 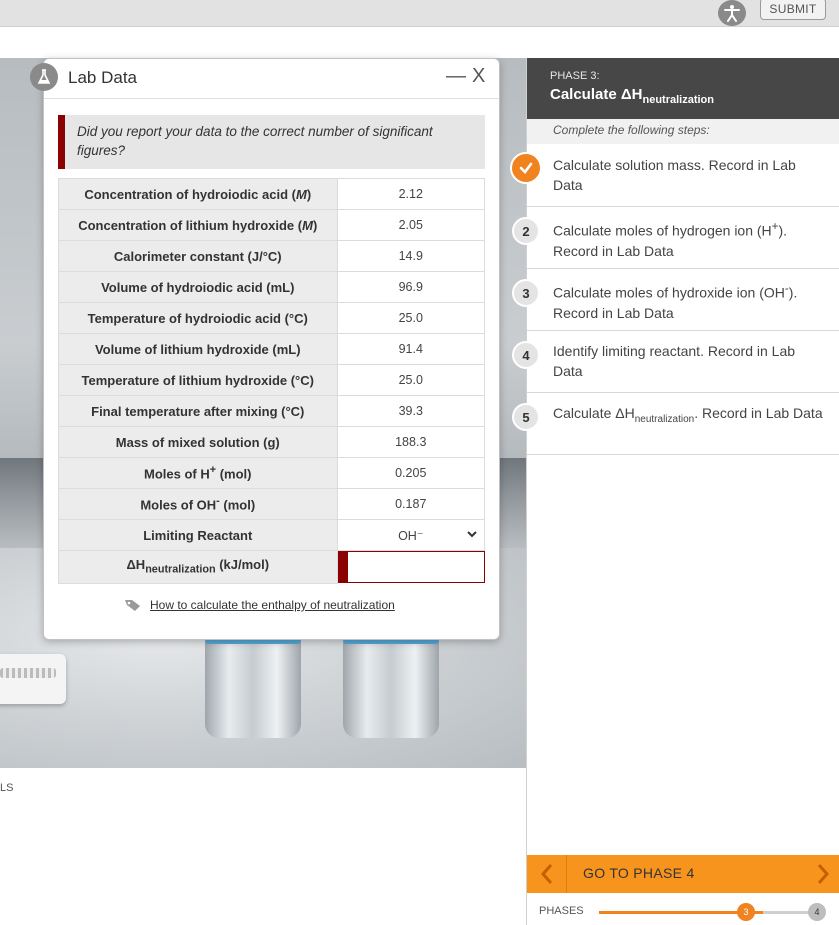 I want to click on row-value: 39.3, so click(x=410, y=411).